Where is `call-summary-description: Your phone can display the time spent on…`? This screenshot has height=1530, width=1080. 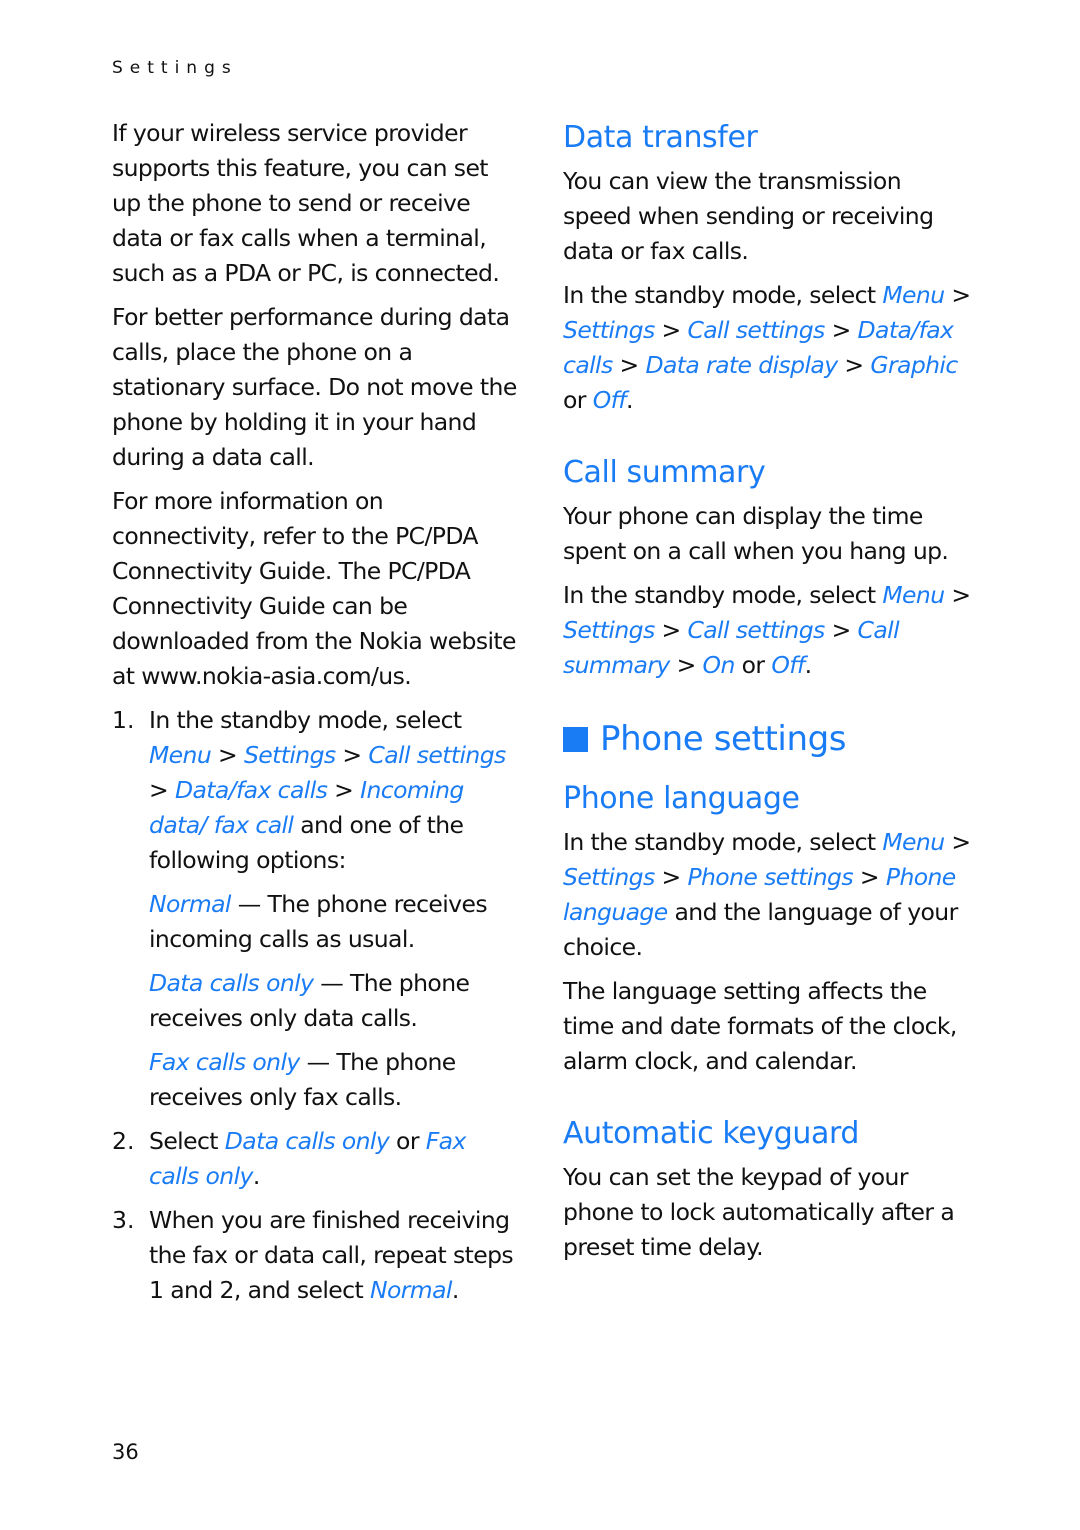
call-summary-description: Your phone can display the time spent on… is located at coordinates (756, 533).